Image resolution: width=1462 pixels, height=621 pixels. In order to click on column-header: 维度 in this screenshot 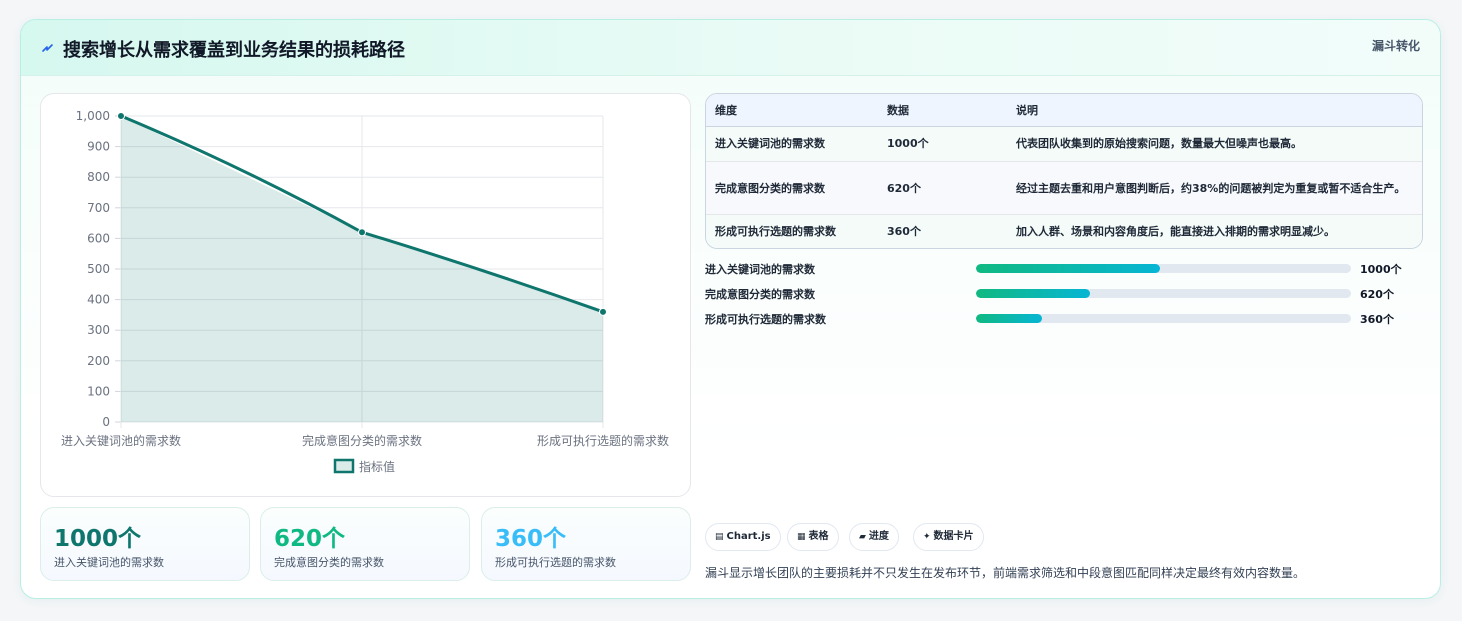, I will do `click(792, 110)`.